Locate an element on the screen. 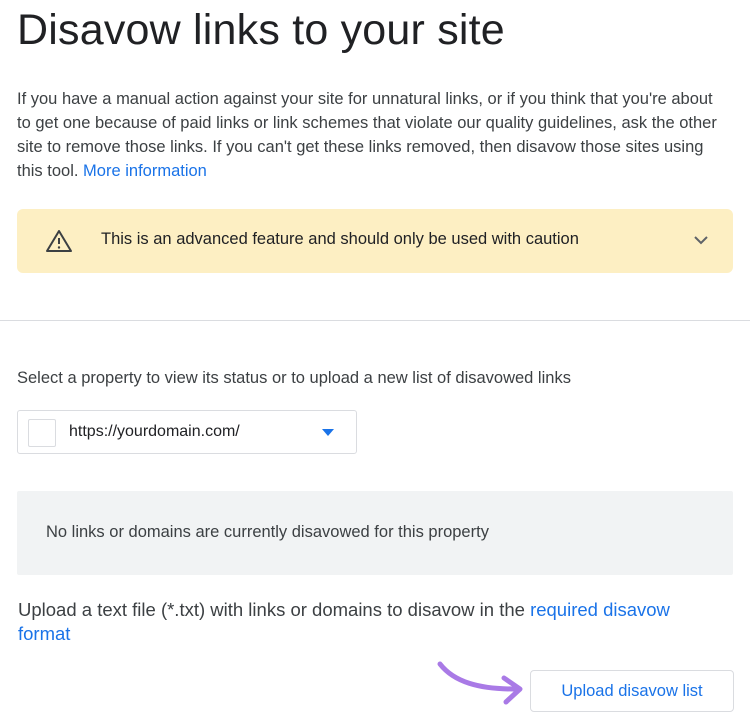 Image resolution: width=750 pixels, height=726 pixels. chevron-down-icon is located at coordinates (701, 240).